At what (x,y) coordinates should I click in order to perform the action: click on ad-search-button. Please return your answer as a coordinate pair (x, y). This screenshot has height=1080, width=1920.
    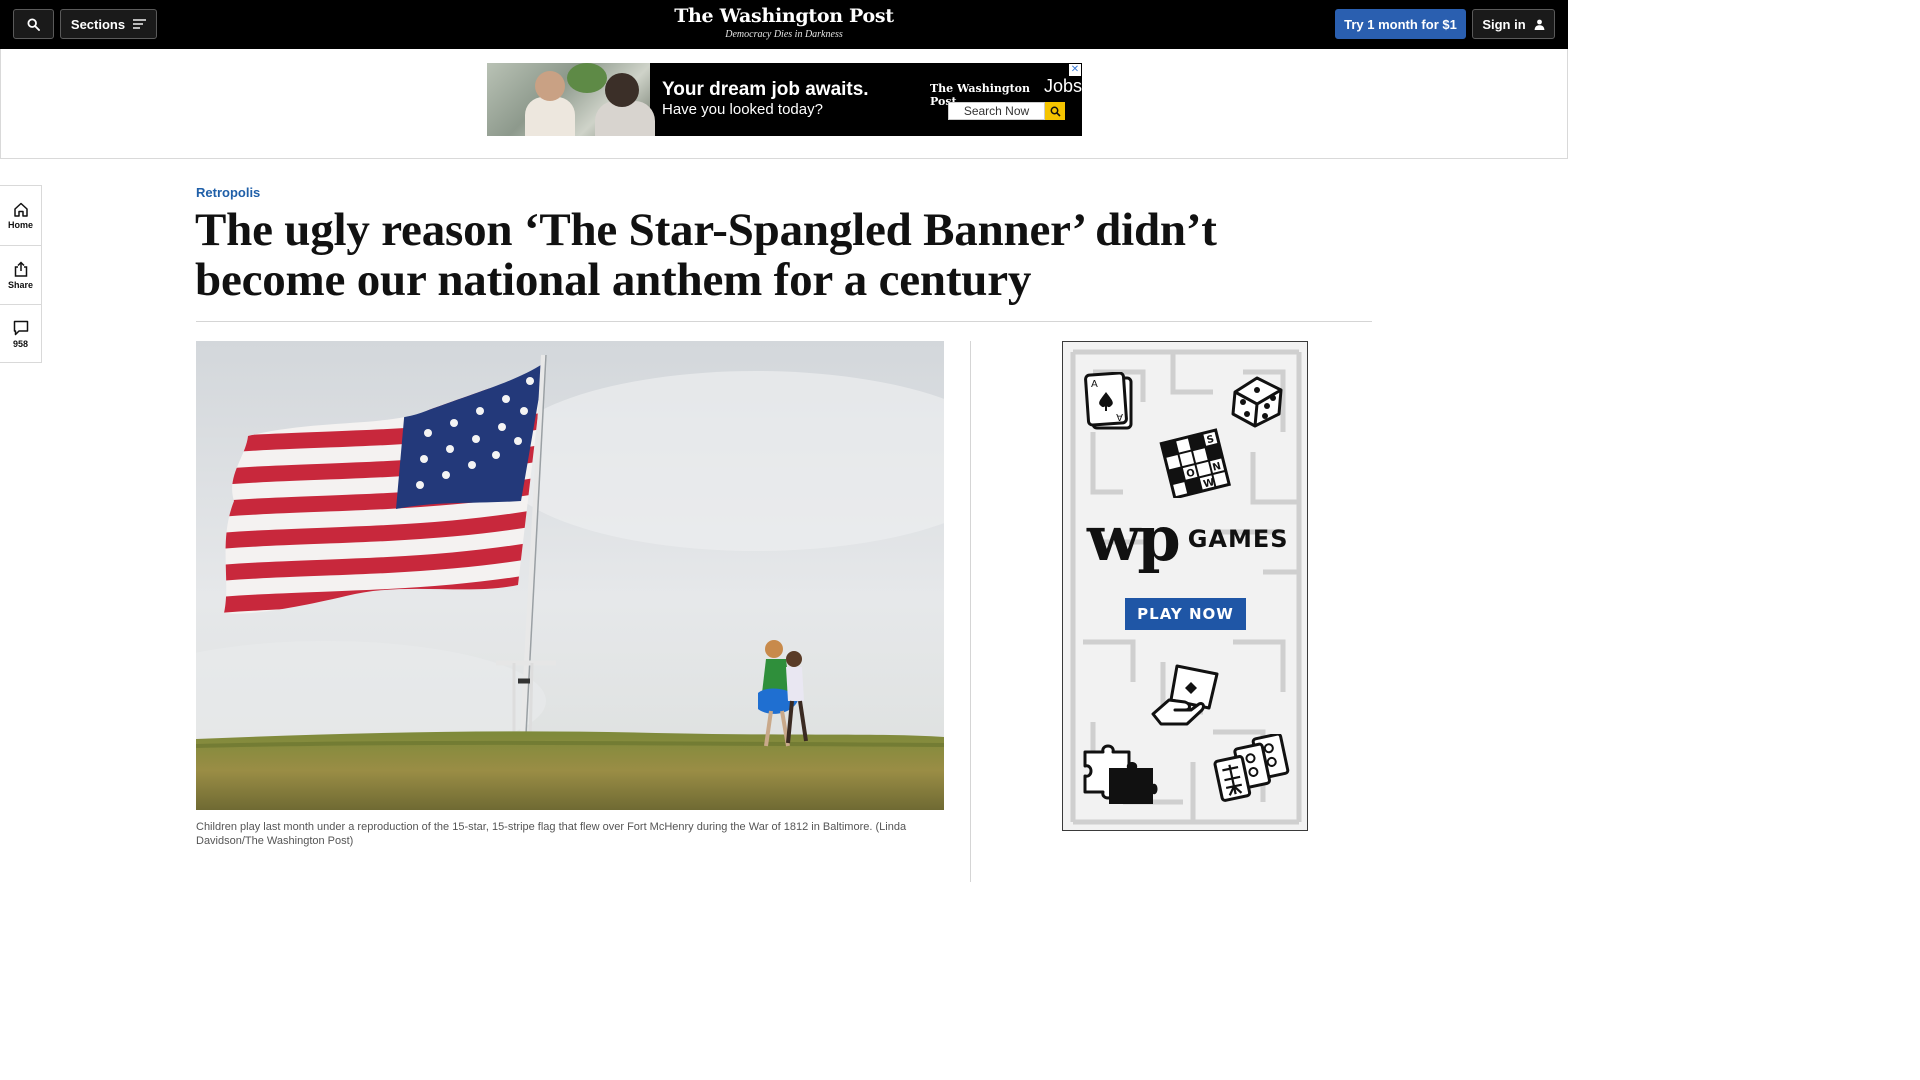
    Looking at the image, I should click on (1055, 111).